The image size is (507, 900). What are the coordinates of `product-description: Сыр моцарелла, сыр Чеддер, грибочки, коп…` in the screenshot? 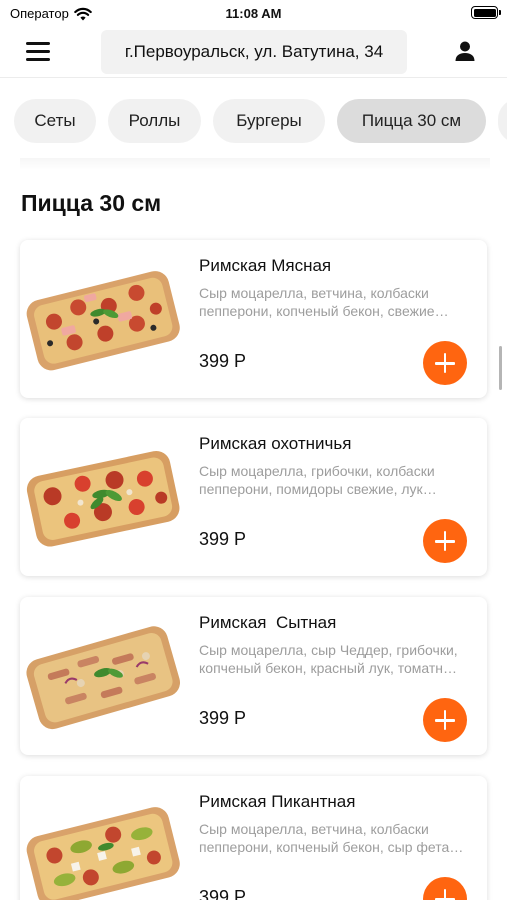 It's located at (330, 659).